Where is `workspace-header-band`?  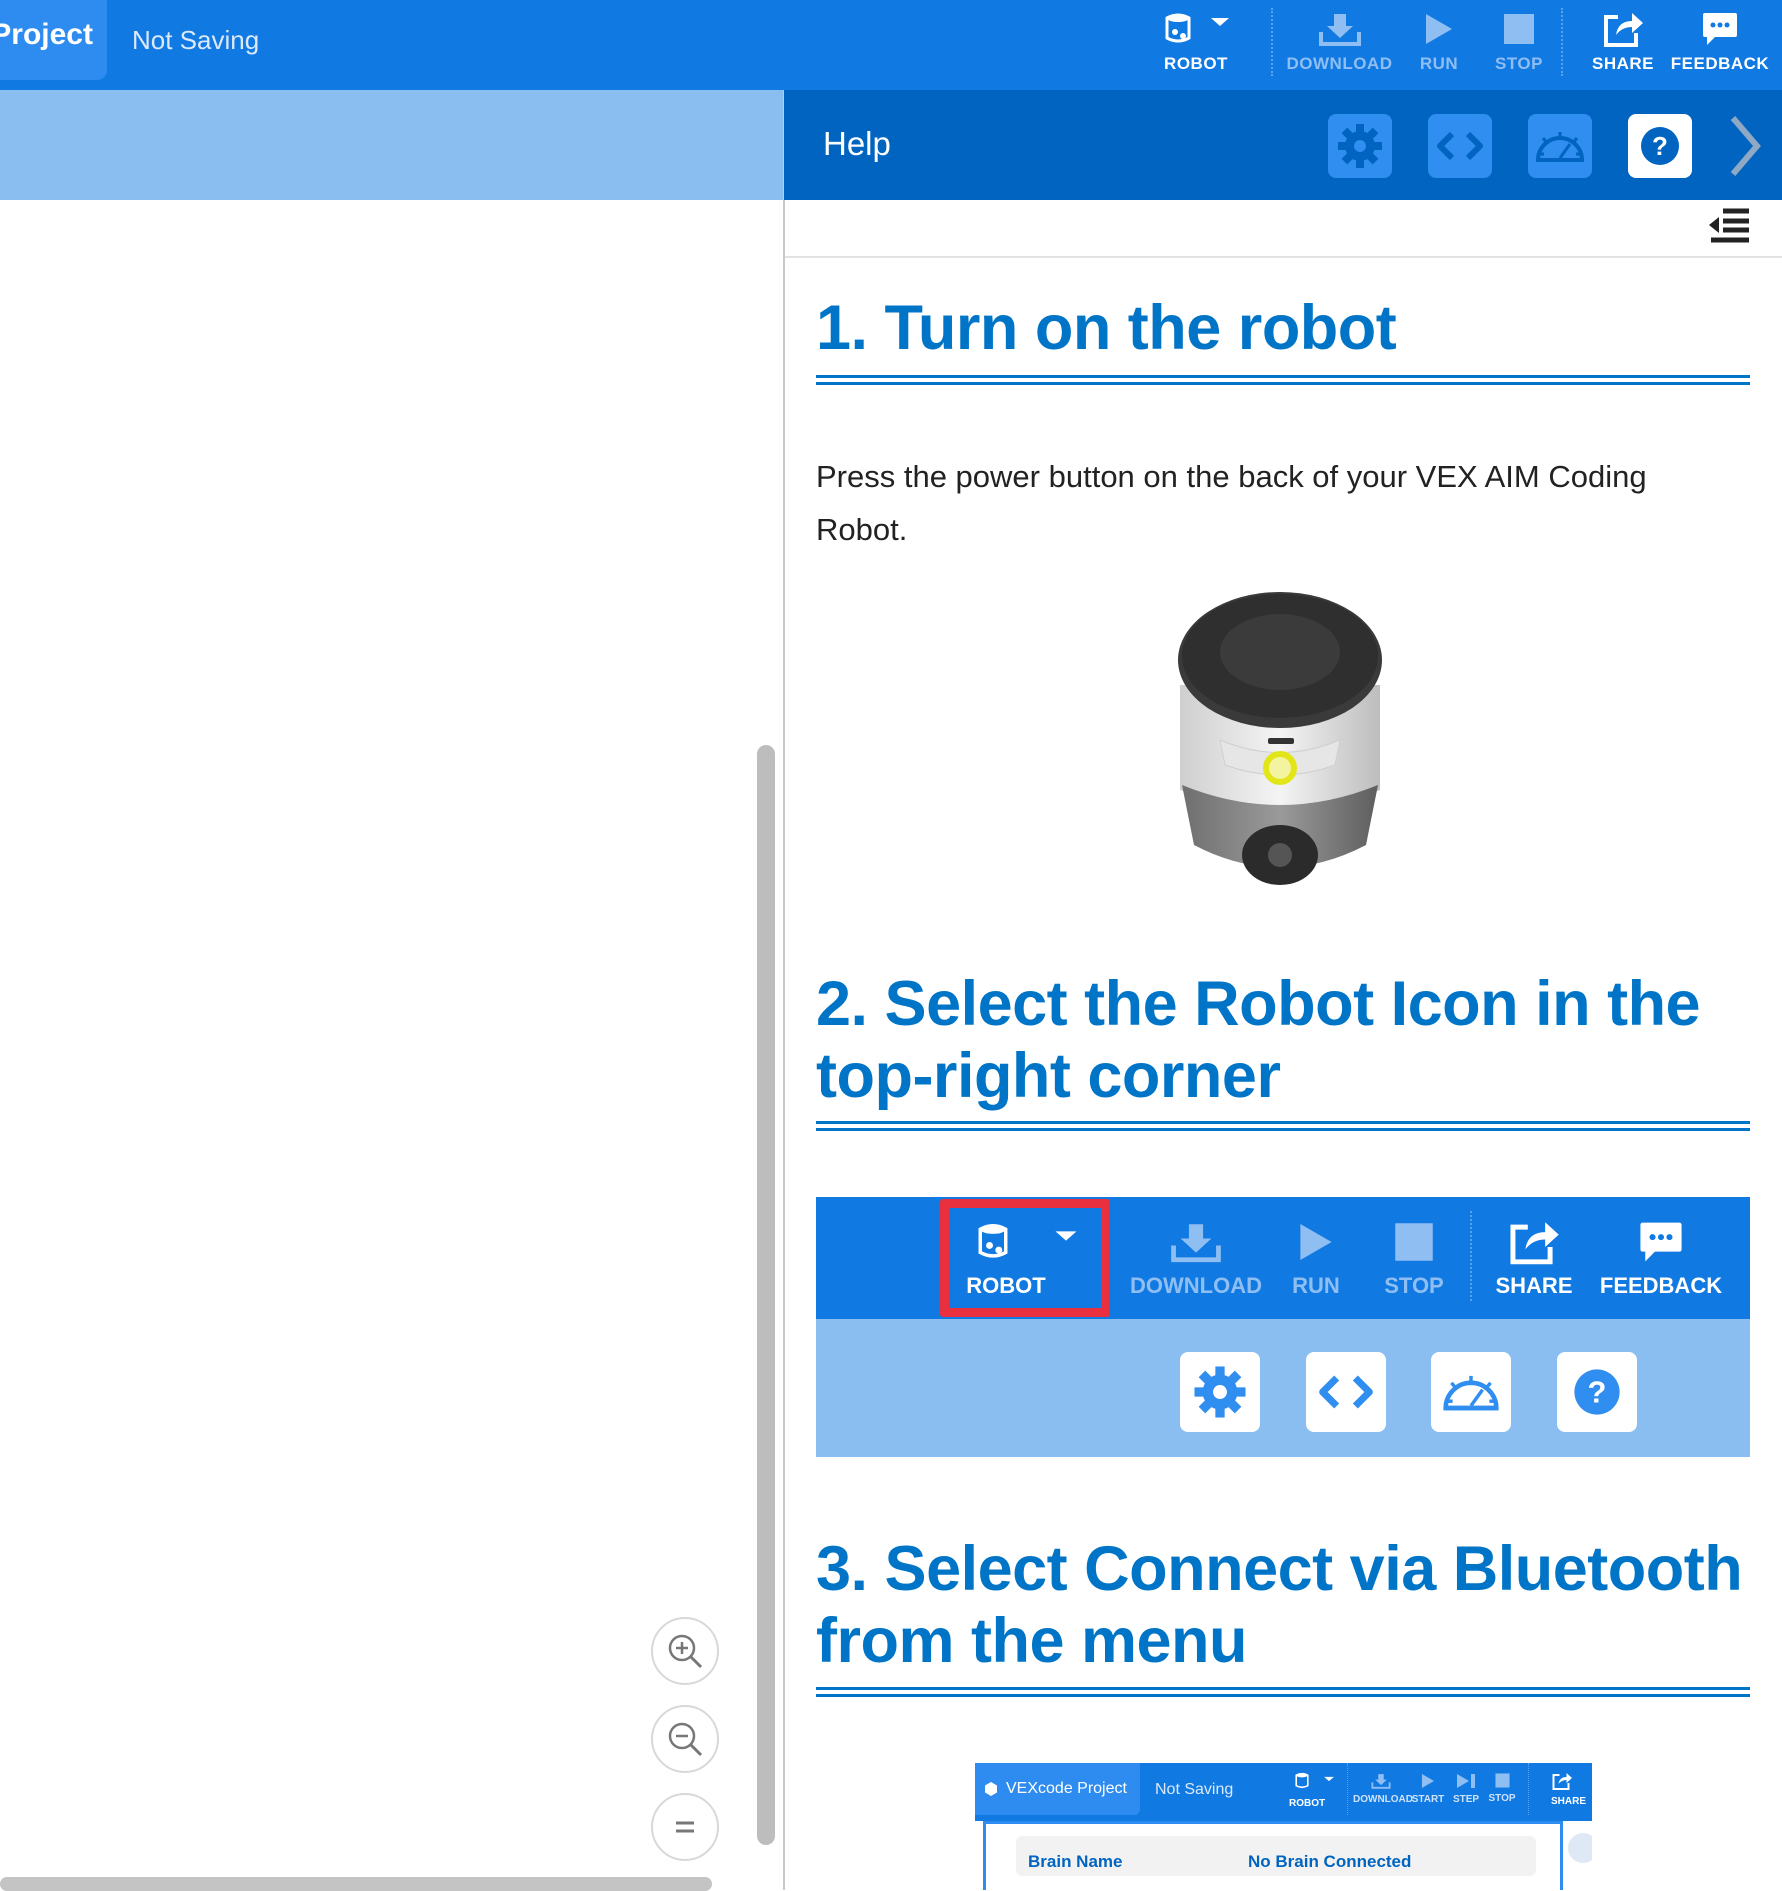
workspace-header-band is located at coordinates (391, 145).